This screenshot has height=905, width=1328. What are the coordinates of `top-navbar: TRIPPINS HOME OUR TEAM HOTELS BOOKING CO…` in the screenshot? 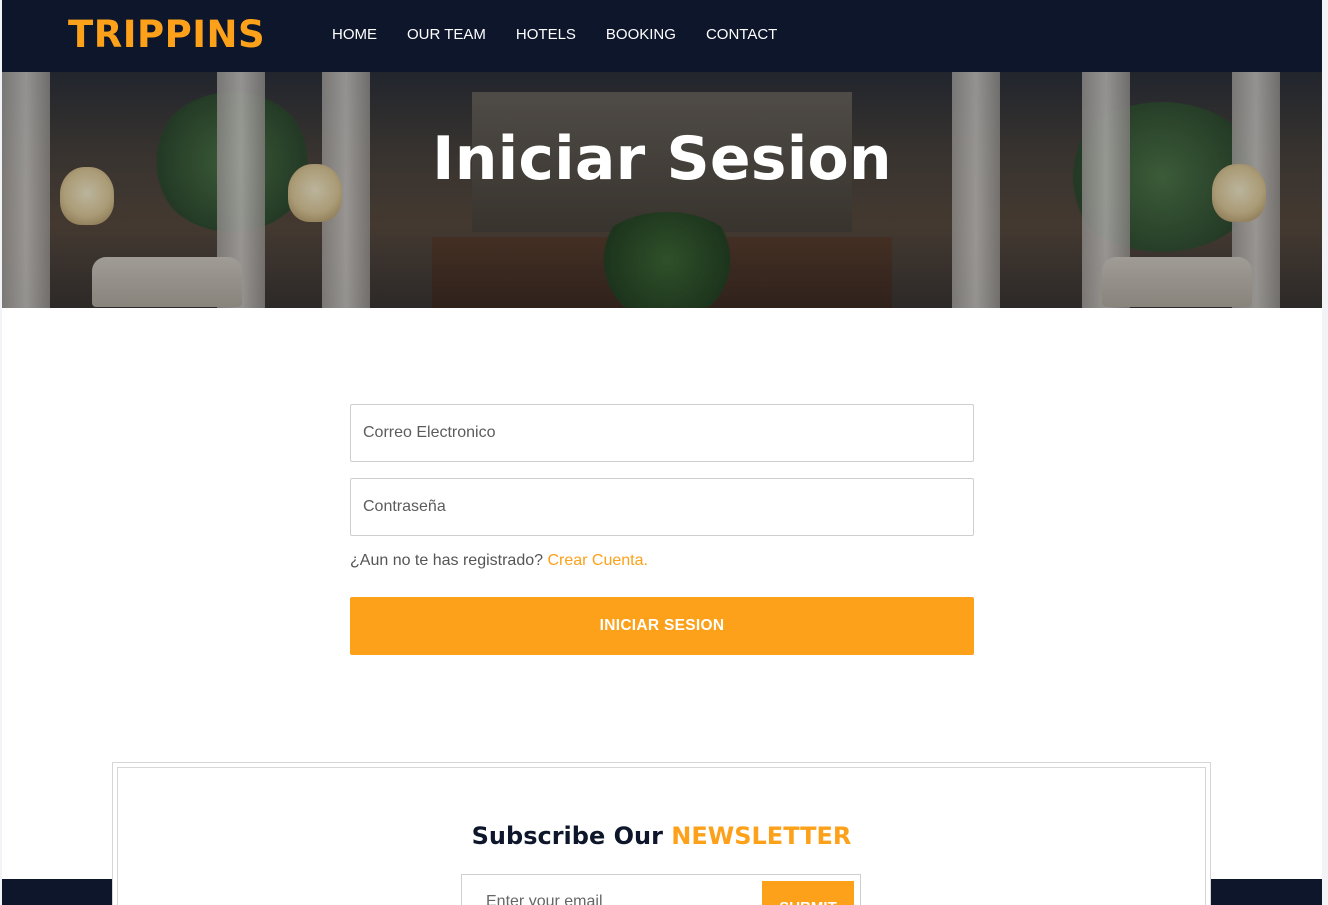 It's located at (662, 36).